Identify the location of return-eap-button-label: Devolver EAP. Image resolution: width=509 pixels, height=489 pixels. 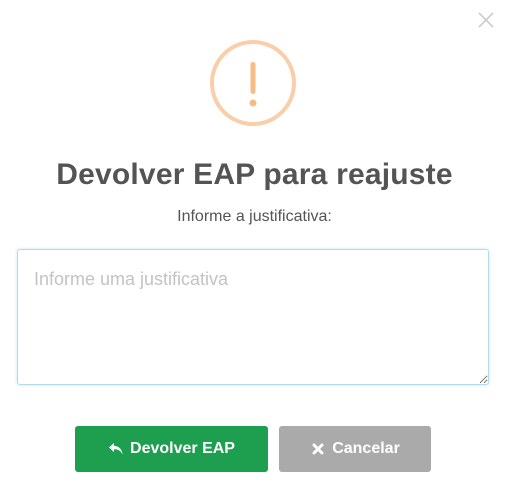
(182, 448).